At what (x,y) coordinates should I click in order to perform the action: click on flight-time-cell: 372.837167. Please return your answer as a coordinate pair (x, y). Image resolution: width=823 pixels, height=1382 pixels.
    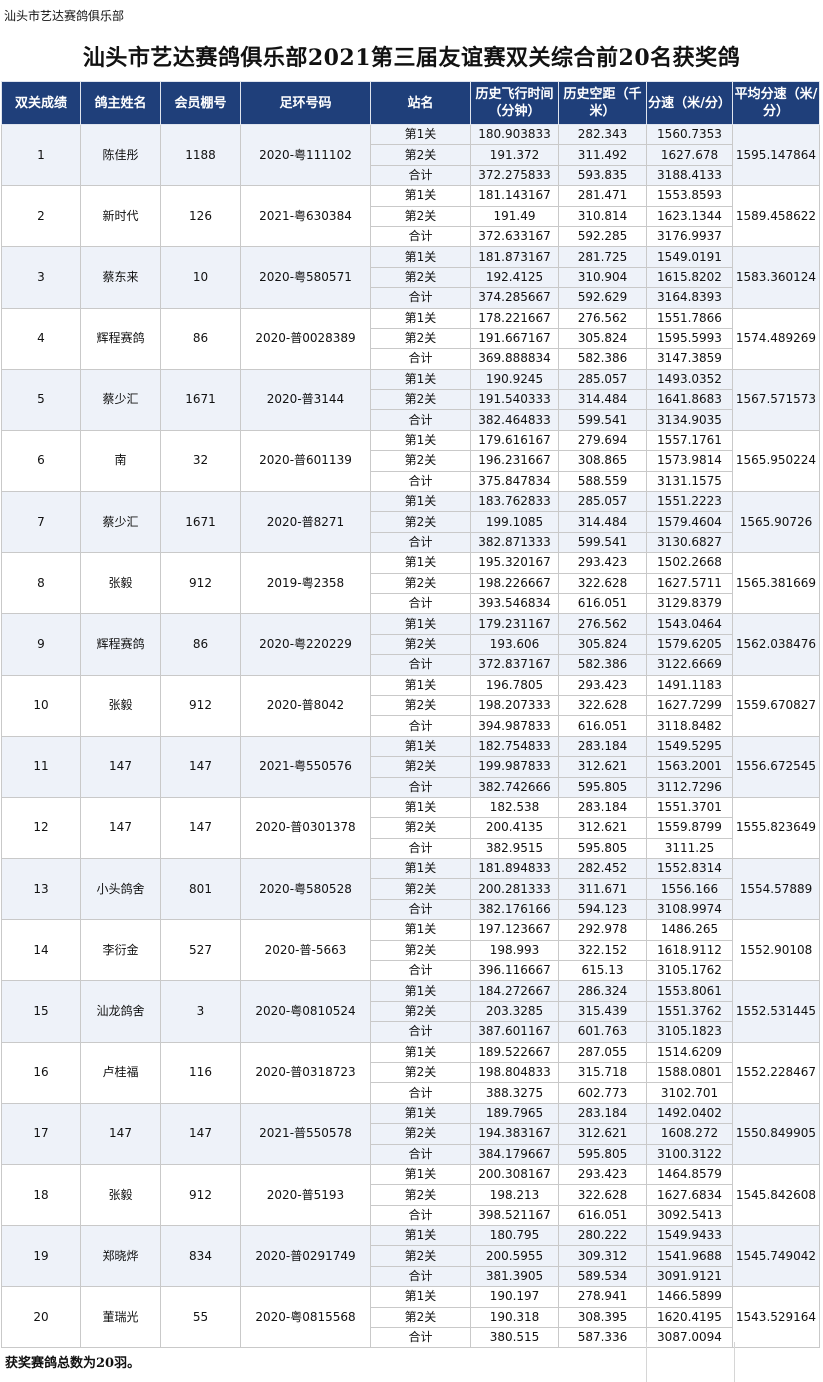
    Looking at the image, I should click on (514, 665).